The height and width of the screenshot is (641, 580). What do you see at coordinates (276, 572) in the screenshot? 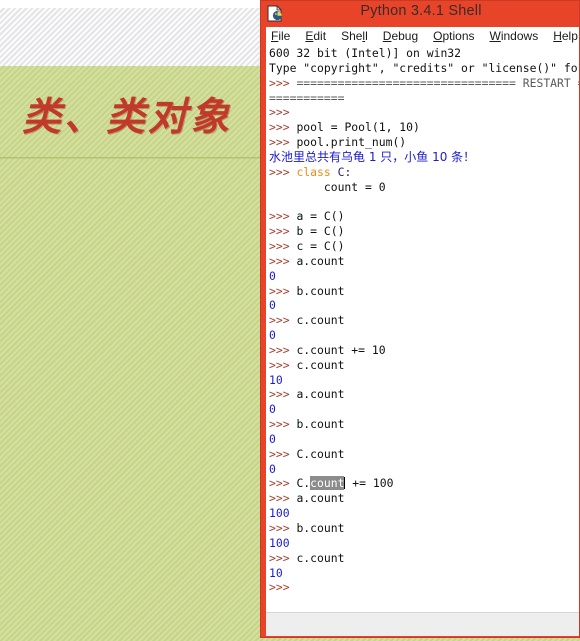
I see `shell-output-value: 10` at bounding box center [276, 572].